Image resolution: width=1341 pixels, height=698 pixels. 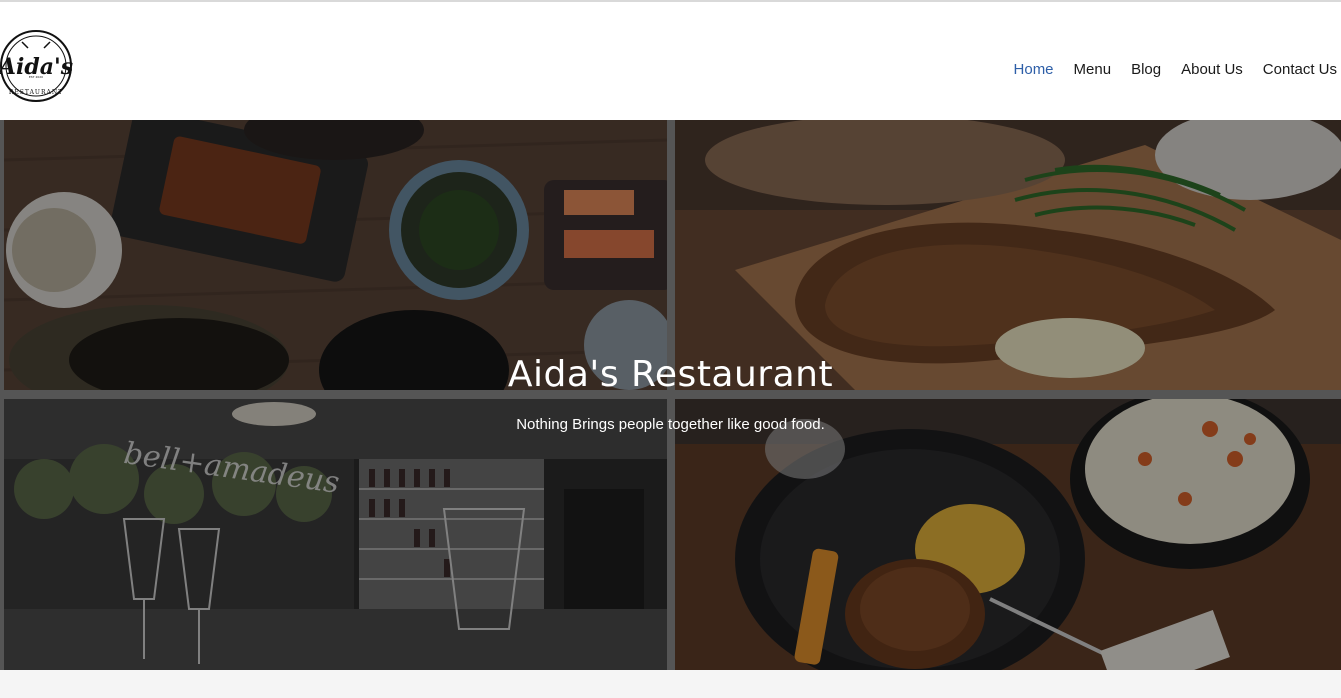 What do you see at coordinates (1212, 70) in the screenshot?
I see `nav-about-us: About Us` at bounding box center [1212, 70].